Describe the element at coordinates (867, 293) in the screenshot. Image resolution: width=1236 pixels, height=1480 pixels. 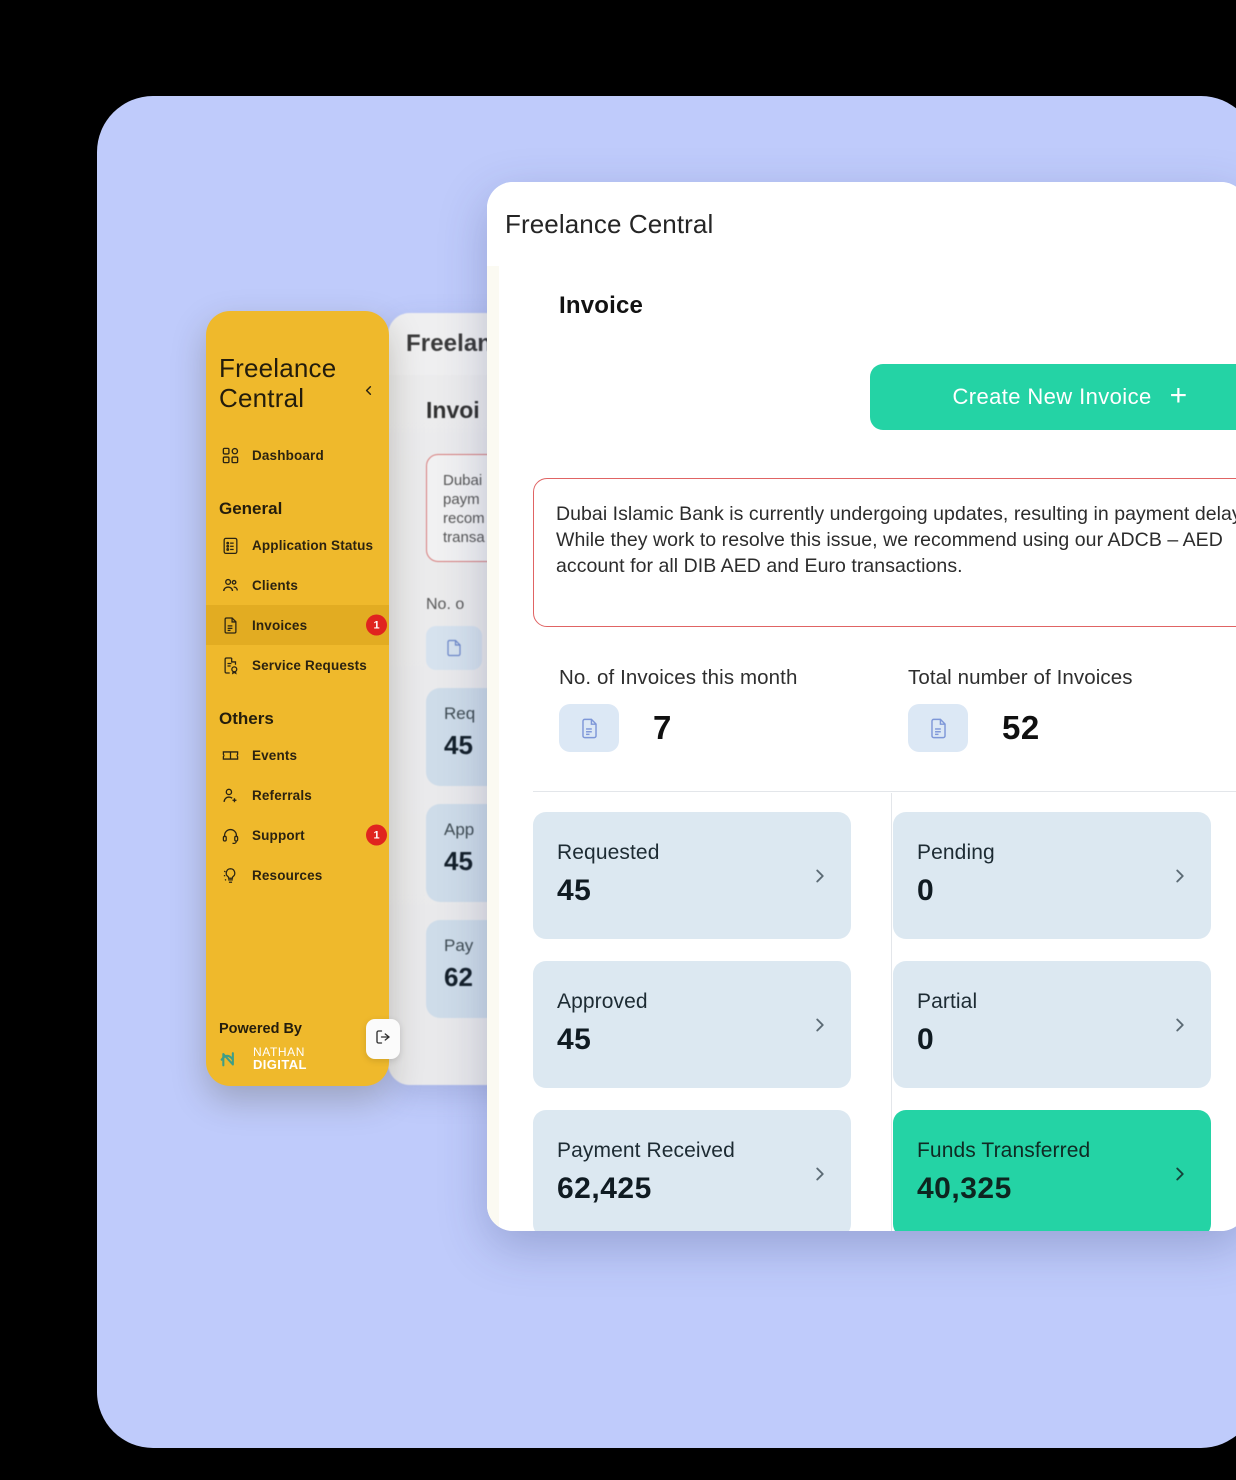
I see `section-header-row: Invoice` at that location.